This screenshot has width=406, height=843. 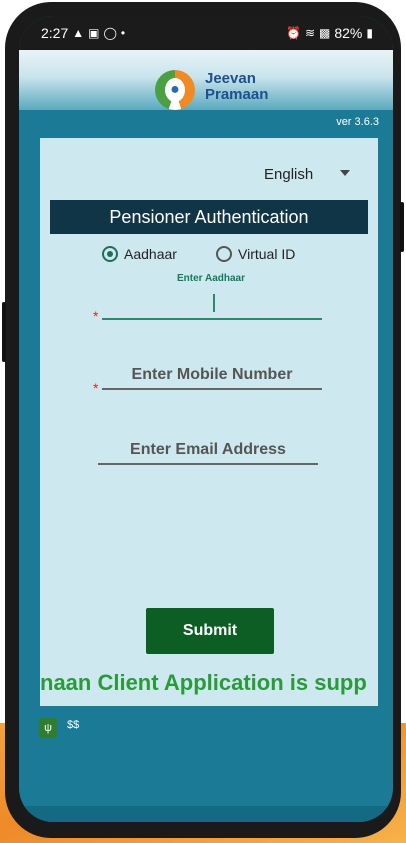 What do you see at coordinates (230, 78) in the screenshot?
I see `brand-line-1: Jeevan` at bounding box center [230, 78].